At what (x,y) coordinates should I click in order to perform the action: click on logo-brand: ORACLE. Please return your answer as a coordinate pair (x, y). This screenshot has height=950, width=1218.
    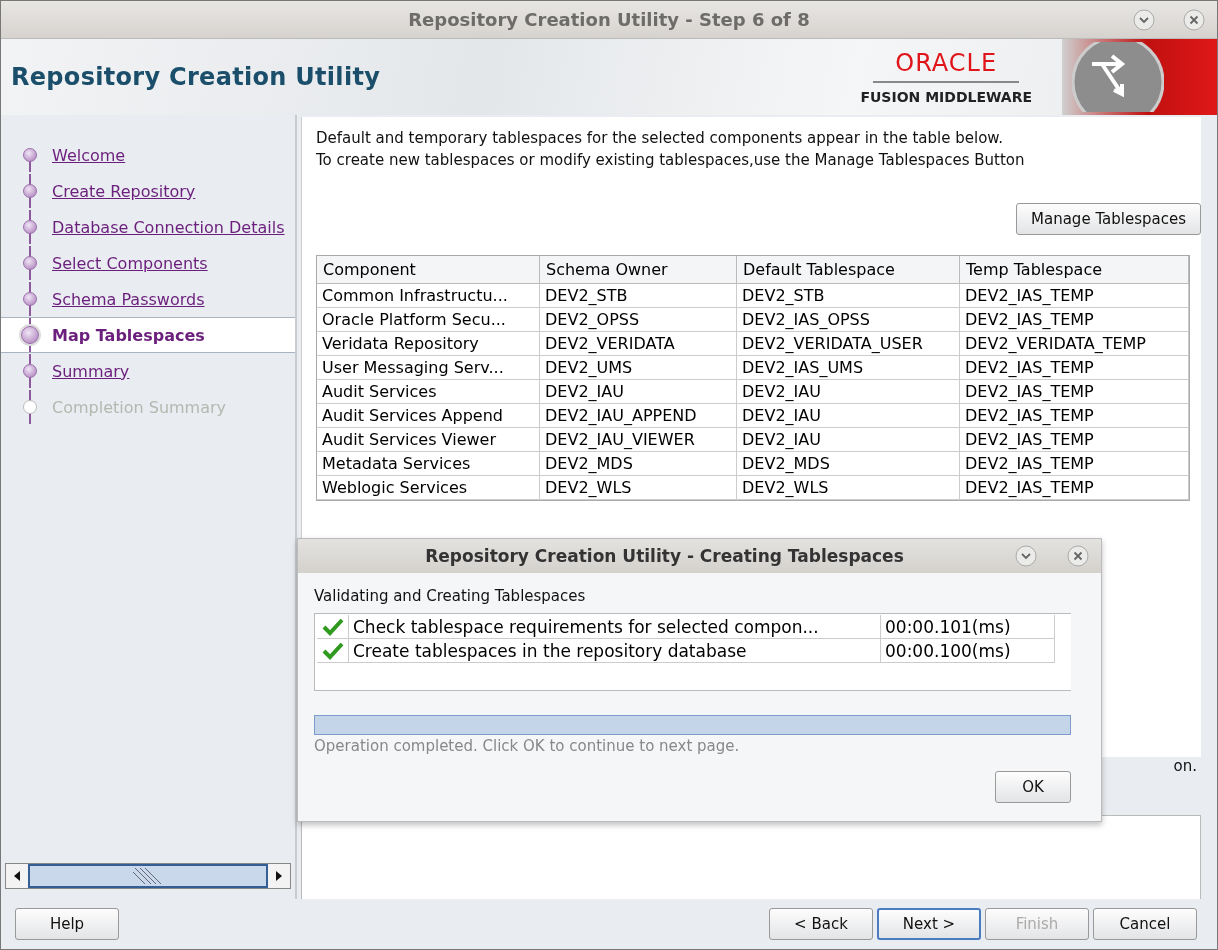
    Looking at the image, I should click on (946, 66).